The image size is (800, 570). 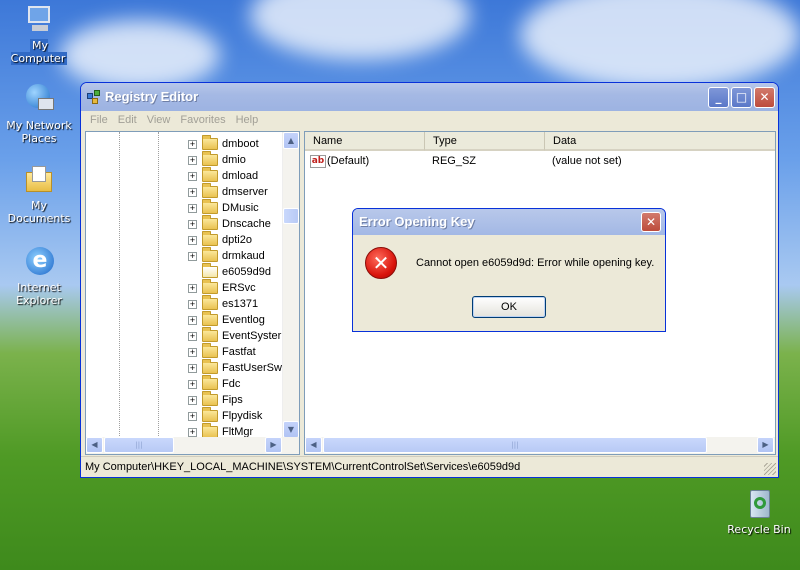 What do you see at coordinates (226, 319) in the screenshot?
I see `tree-item: + Eventlog` at bounding box center [226, 319].